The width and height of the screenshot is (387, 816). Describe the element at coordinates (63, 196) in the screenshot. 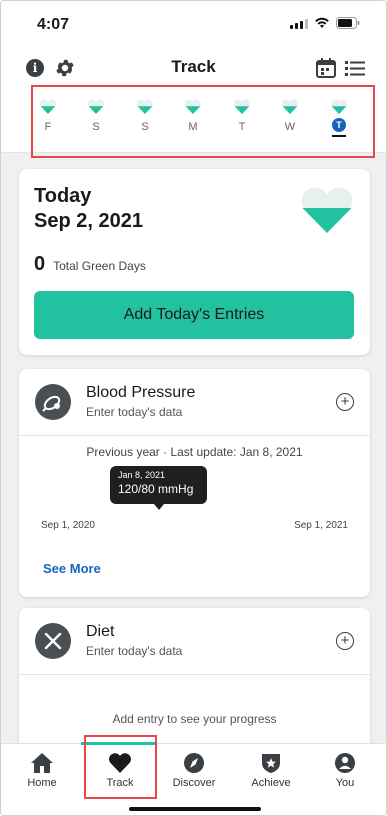

I see `today-label: Today` at that location.